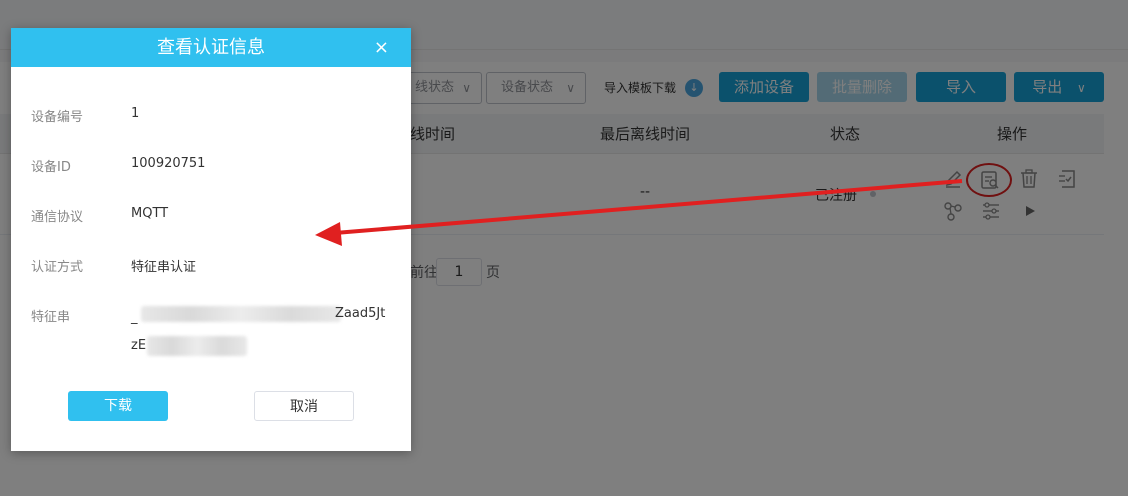 This screenshot has height=496, width=1128. What do you see at coordinates (381, 47) in the screenshot?
I see `close-icon: ×` at bounding box center [381, 47].